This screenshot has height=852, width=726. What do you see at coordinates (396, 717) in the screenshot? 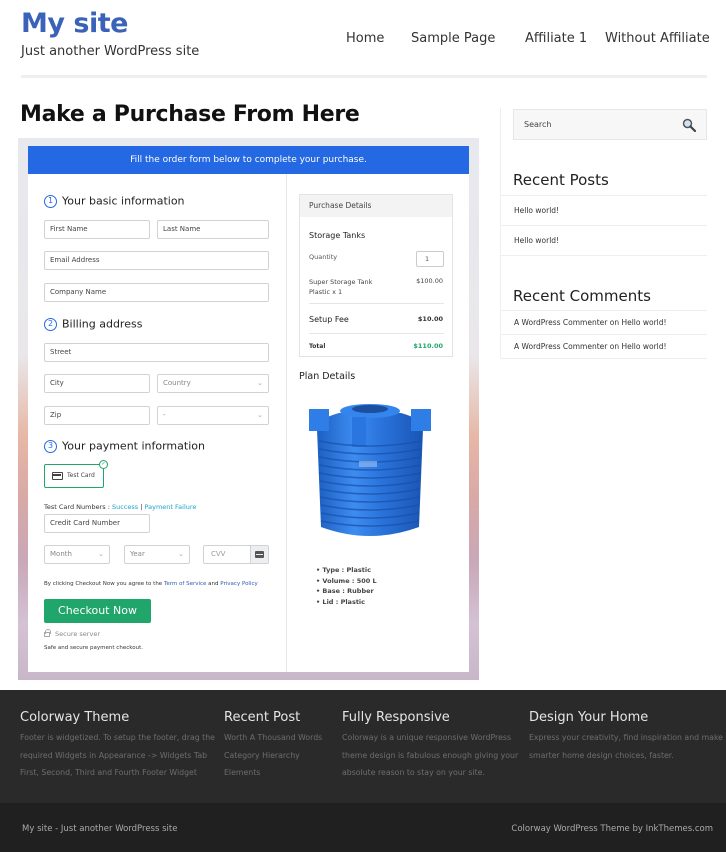
I see `footer-col-title: Fully Responsive` at bounding box center [396, 717].